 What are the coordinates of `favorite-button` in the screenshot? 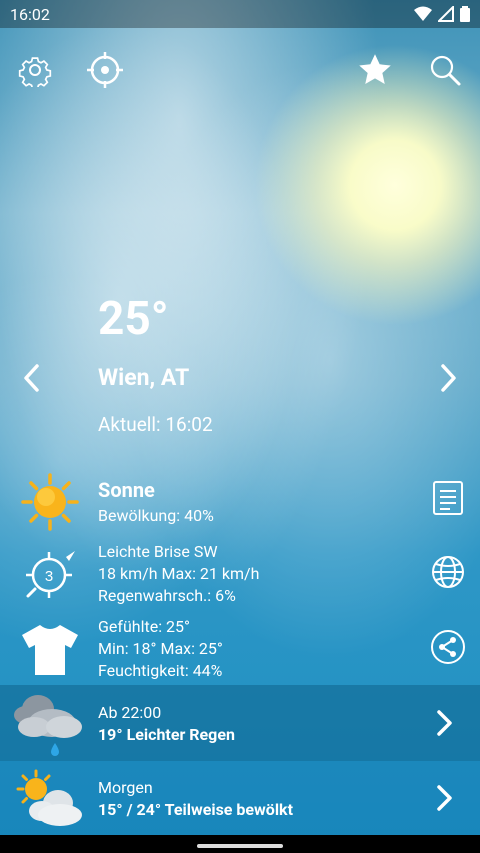 It's located at (375, 70).